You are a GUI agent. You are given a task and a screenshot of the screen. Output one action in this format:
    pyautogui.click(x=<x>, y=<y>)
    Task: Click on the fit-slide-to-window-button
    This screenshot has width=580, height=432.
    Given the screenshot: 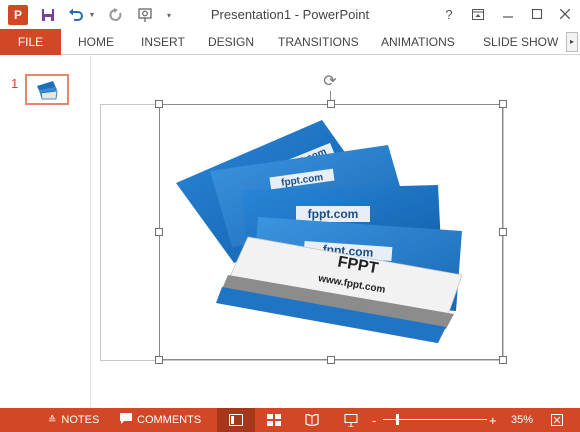 What is the action you would take?
    pyautogui.click(x=557, y=420)
    